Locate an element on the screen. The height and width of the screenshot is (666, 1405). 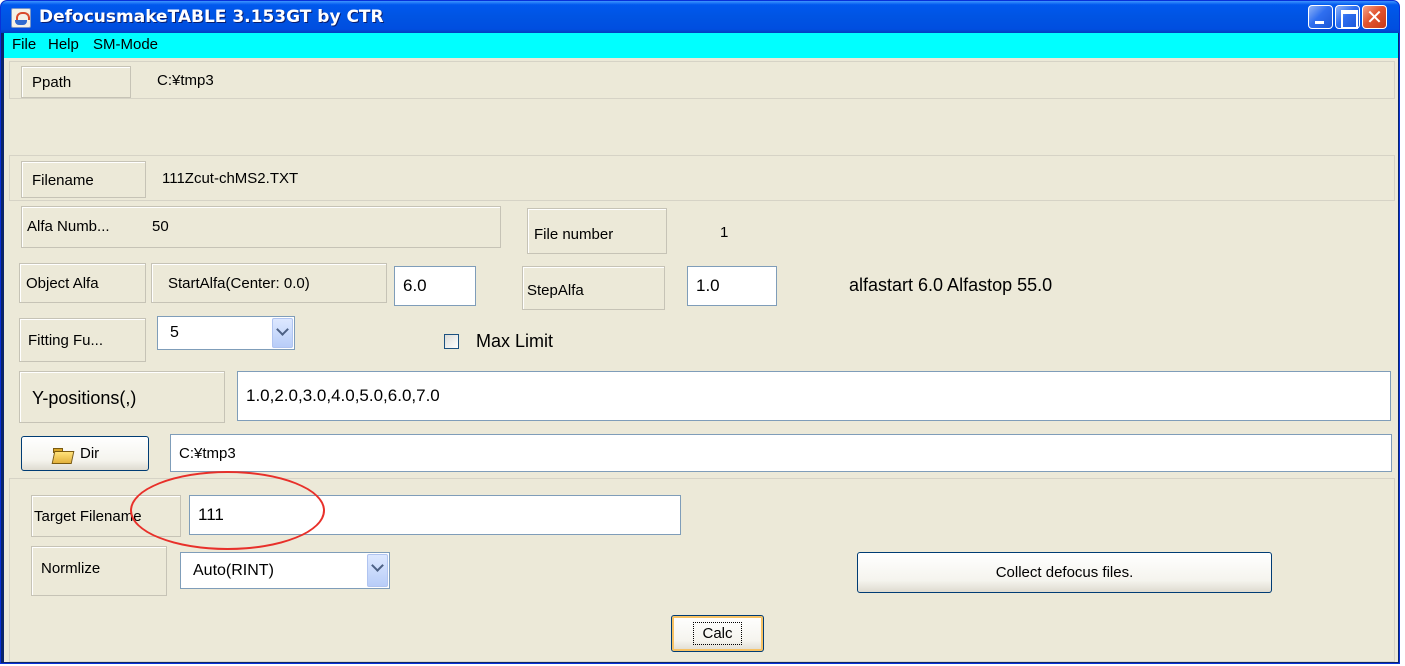
max-limit-label: Max Limit is located at coordinates (514, 341).